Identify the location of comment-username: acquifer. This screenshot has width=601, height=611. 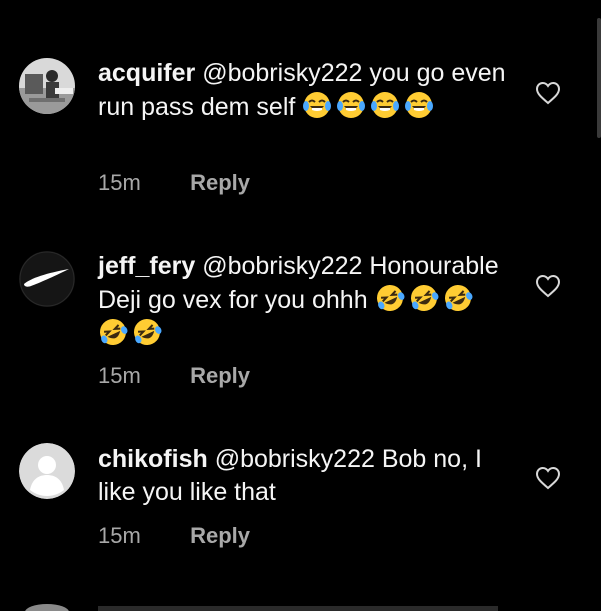
(146, 73).